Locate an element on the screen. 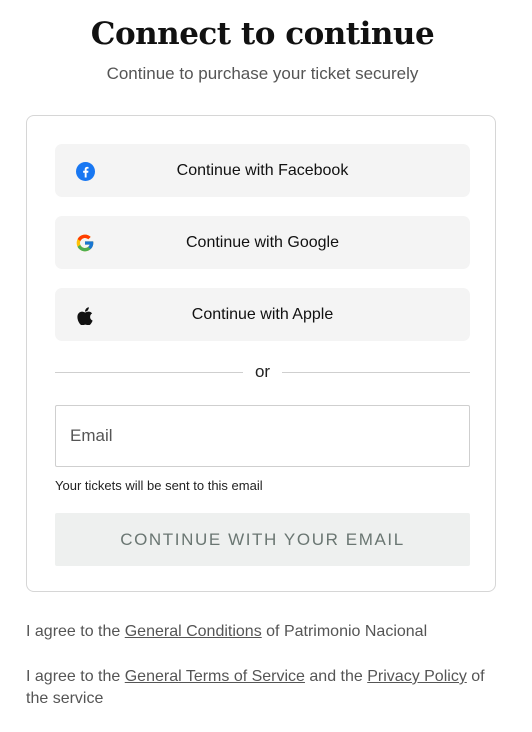  email-input is located at coordinates (262, 436).